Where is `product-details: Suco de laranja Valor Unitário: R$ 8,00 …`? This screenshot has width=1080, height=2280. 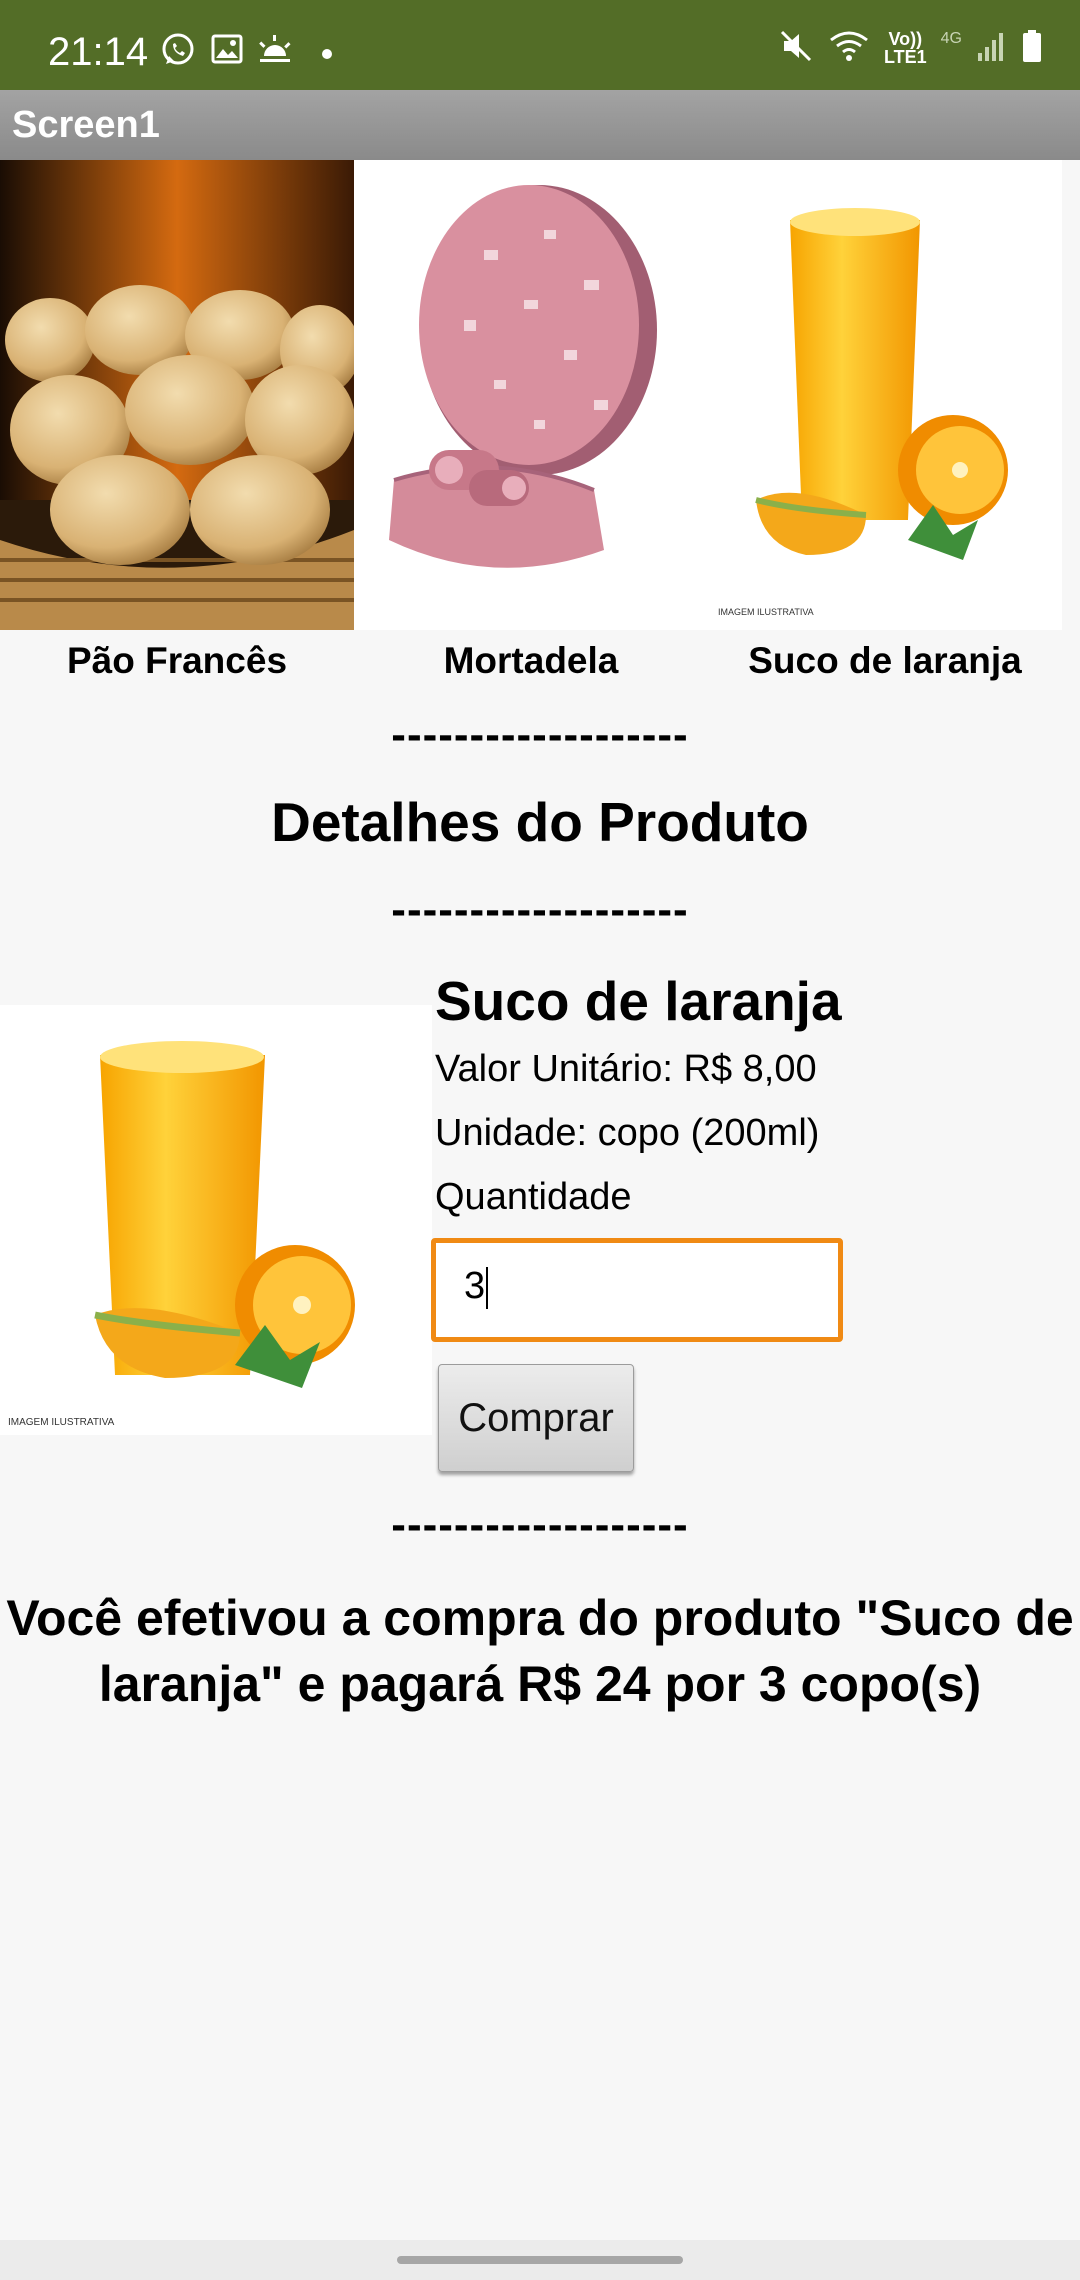
product-details: Suco de laranja Valor Unitário: R$ 8,00 … is located at coordinates (745, 1097).